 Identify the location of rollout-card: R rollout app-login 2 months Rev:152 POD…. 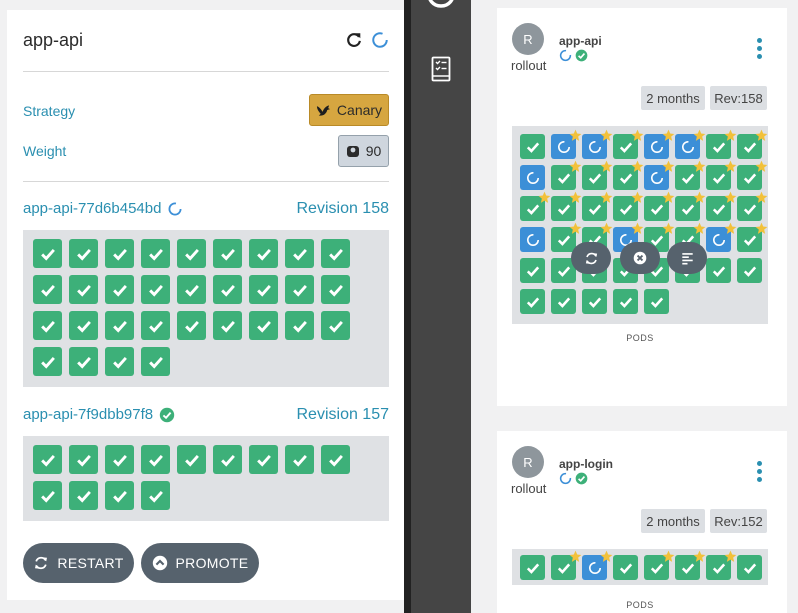
(642, 522).